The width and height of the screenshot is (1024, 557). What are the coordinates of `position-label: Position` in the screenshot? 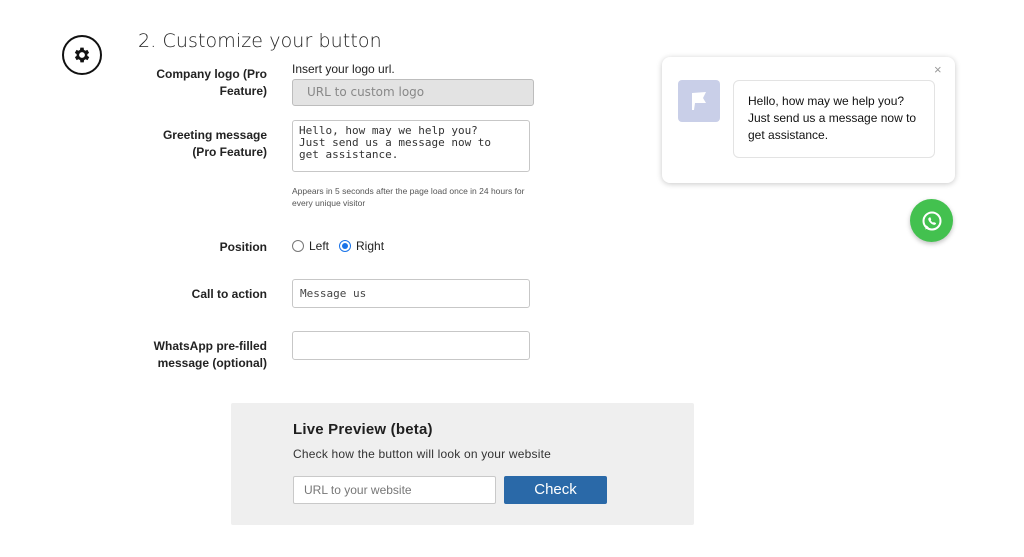 It's located at (243, 247).